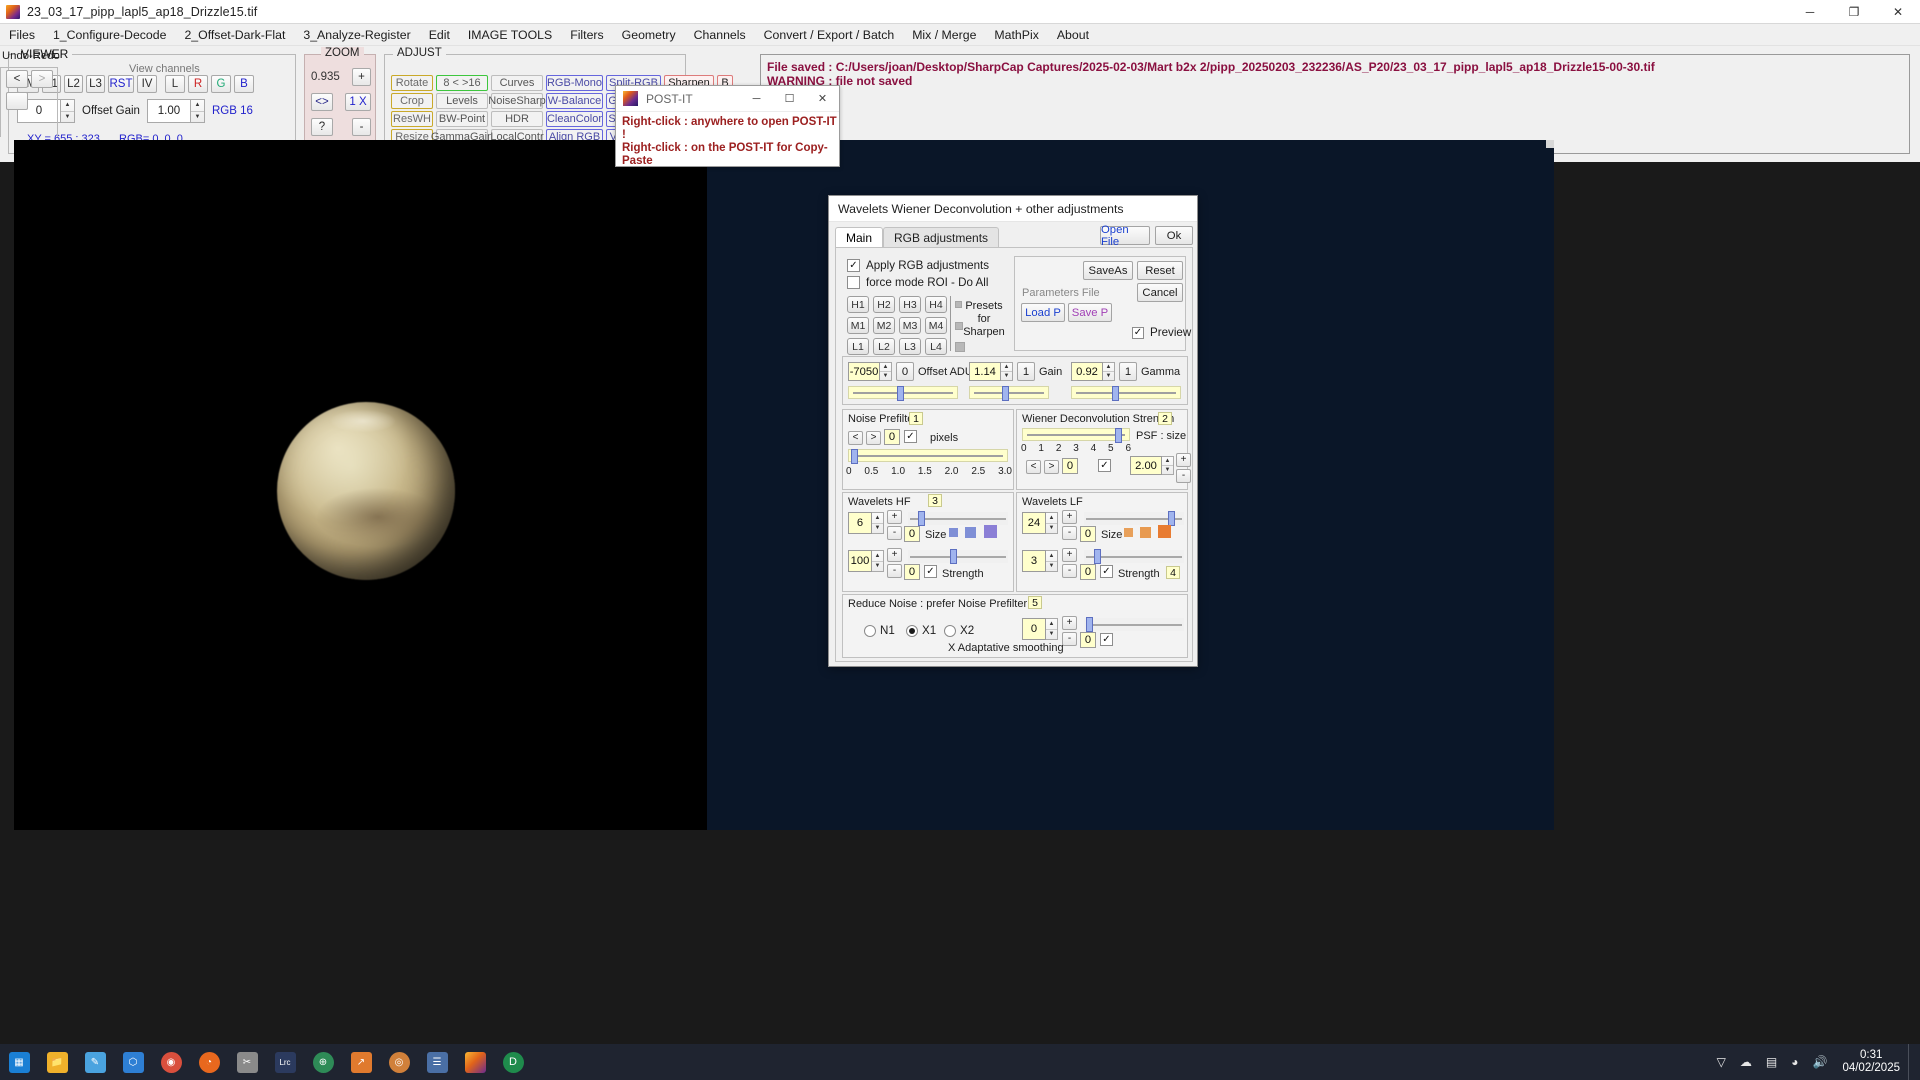 The width and height of the screenshot is (1920, 1080). I want to click on menu-filters: Filters, so click(586, 35).